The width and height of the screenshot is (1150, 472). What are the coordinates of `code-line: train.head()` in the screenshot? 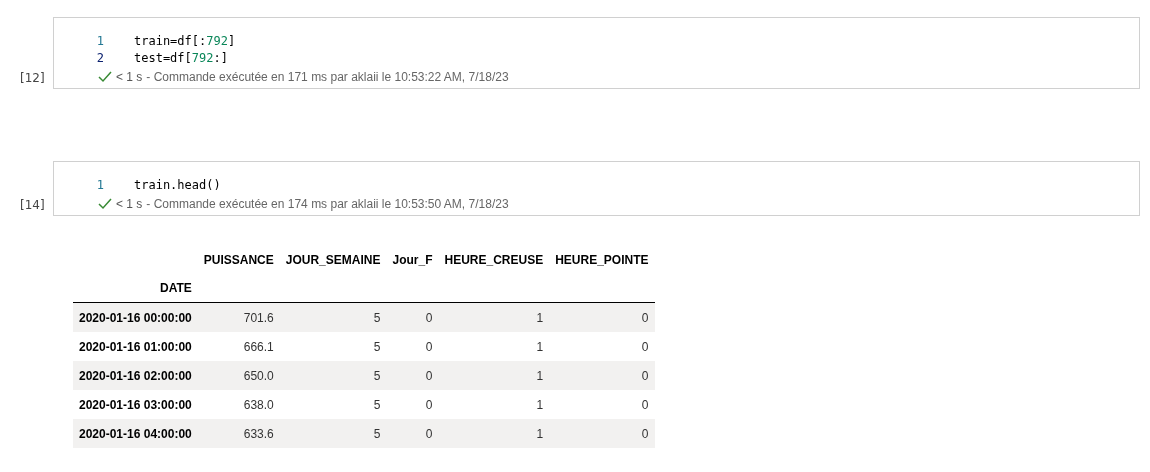 It's located at (177, 184).